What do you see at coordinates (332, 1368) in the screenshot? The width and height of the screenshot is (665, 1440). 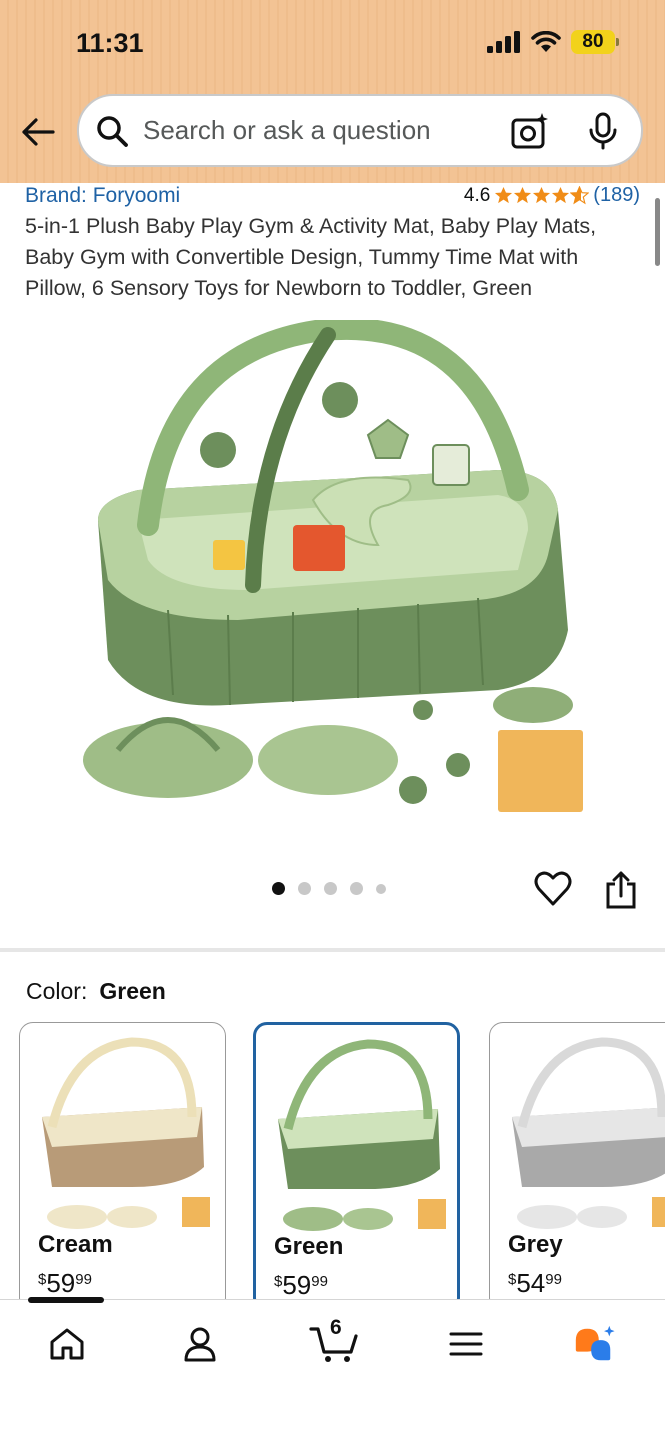 I see `bottom-nav: 6` at bounding box center [332, 1368].